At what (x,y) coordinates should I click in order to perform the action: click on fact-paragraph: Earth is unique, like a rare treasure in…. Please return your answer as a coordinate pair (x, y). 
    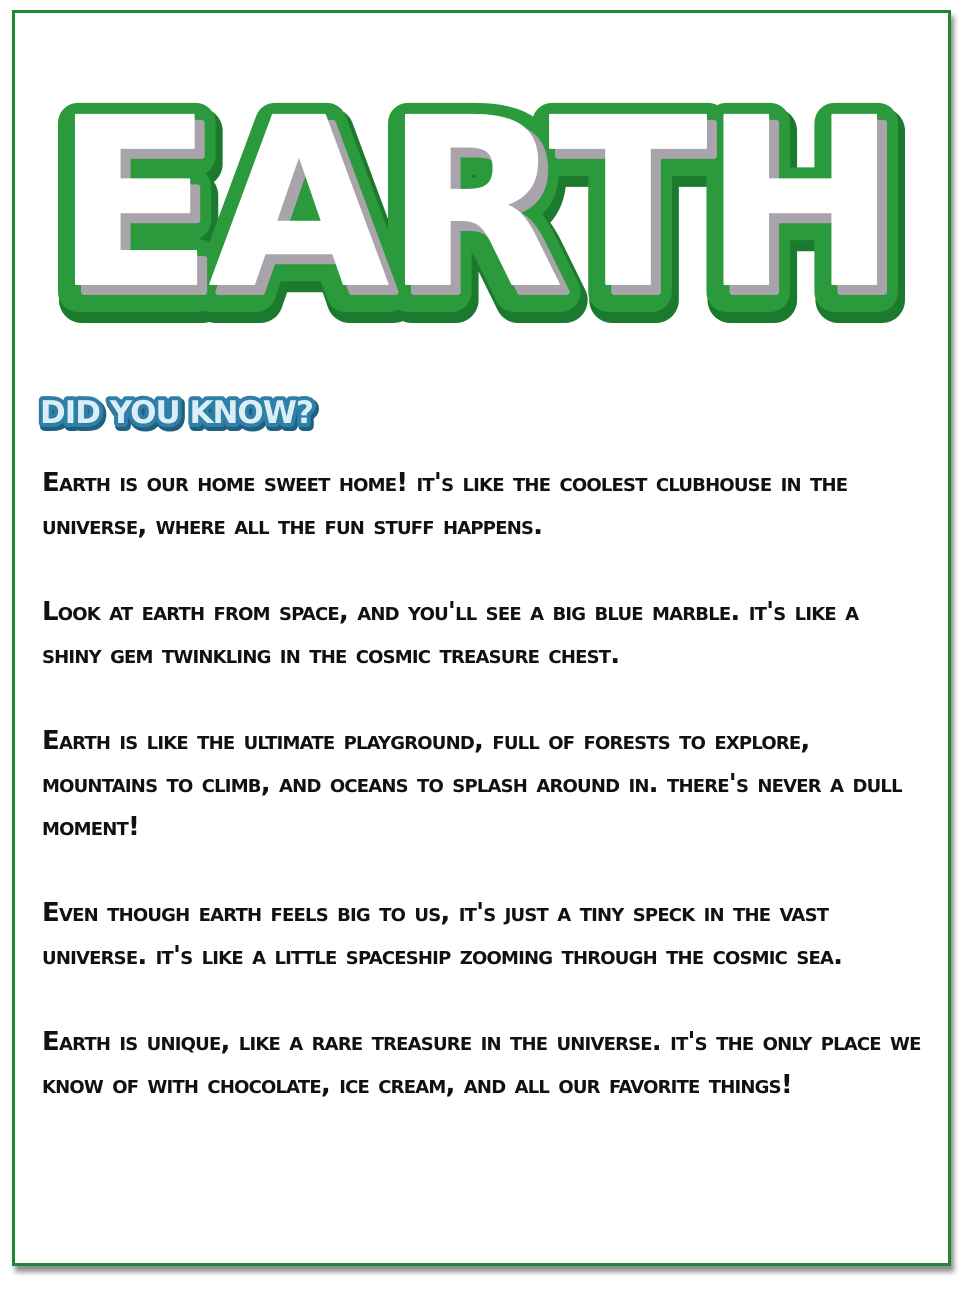
    Looking at the image, I should click on (481, 1063).